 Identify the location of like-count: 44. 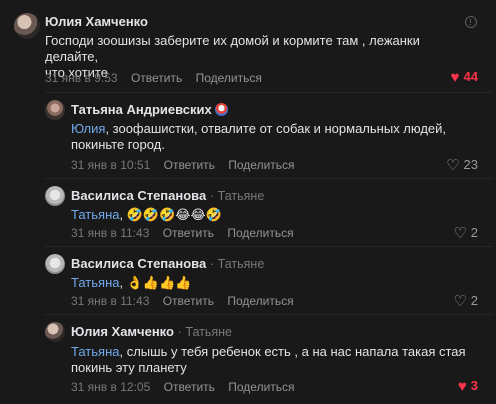
(470, 76).